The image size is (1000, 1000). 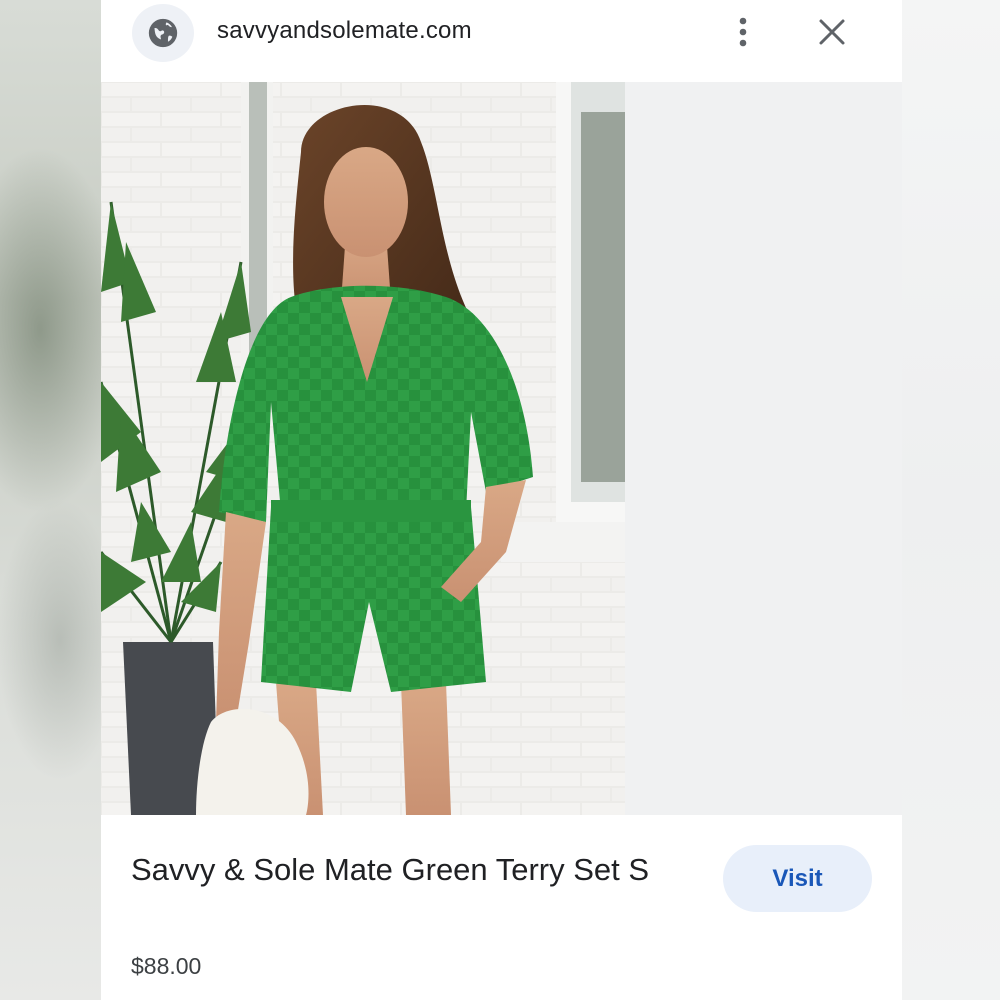 What do you see at coordinates (797, 878) in the screenshot?
I see `visit-button: Visit` at bounding box center [797, 878].